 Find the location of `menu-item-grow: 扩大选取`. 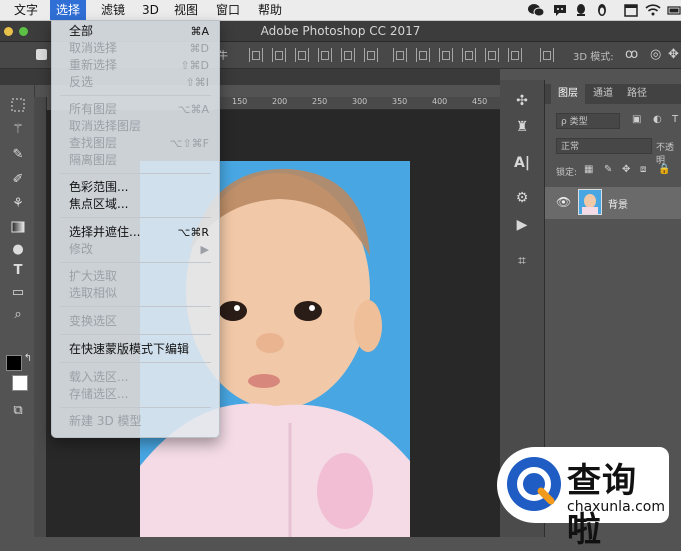

menu-item-grow: 扩大选取 is located at coordinates (135, 276).